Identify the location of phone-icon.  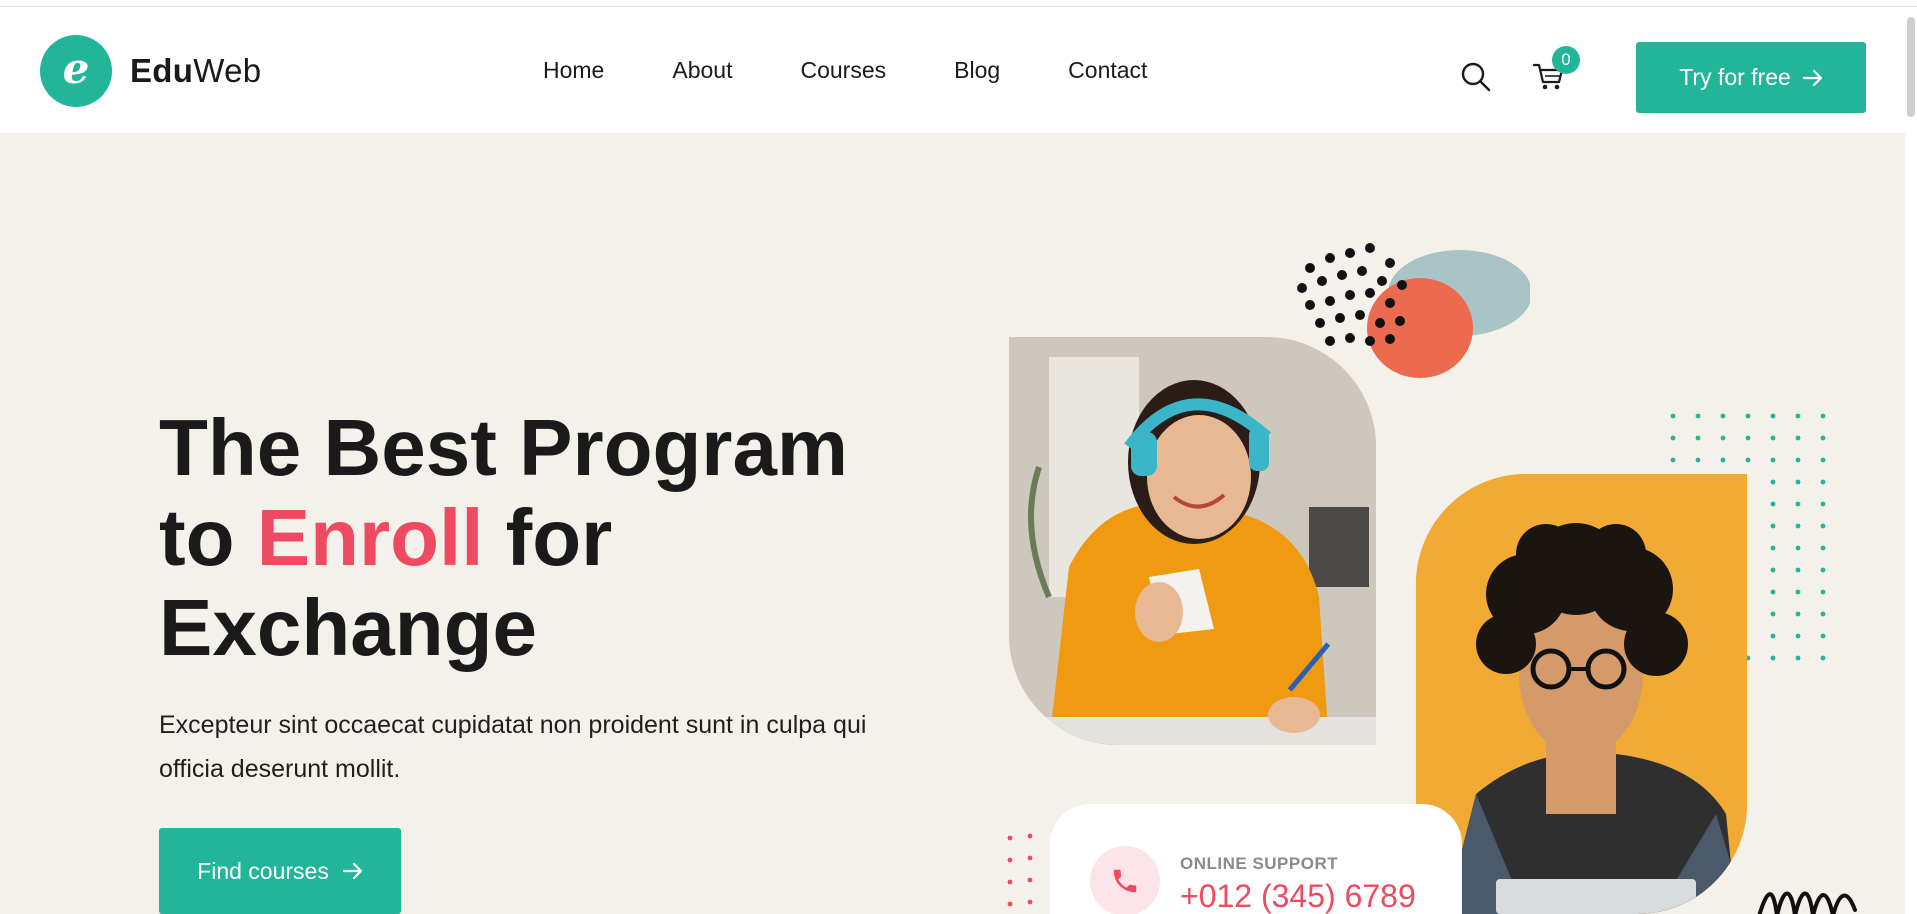
(1125, 881).